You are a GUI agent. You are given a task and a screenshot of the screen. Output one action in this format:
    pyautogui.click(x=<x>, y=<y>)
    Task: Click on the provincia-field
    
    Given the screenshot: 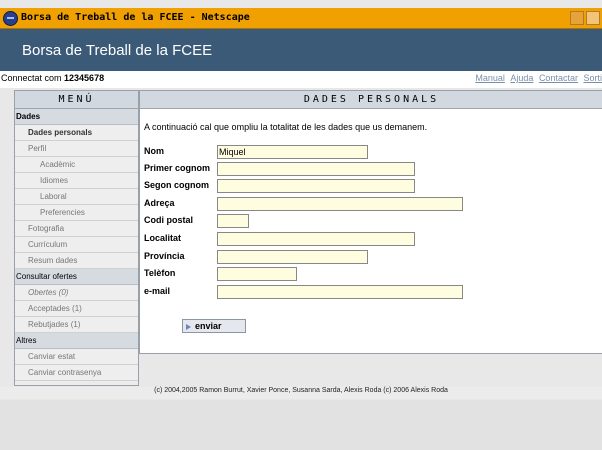 What is the action you would take?
    pyautogui.click(x=292, y=257)
    